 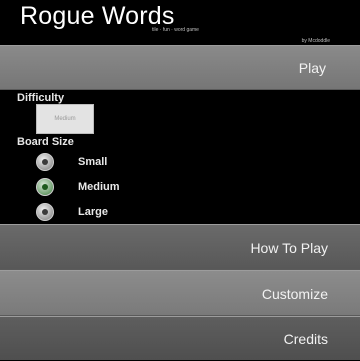 I want to click on board-size-large-option: Large, so click(x=96, y=212).